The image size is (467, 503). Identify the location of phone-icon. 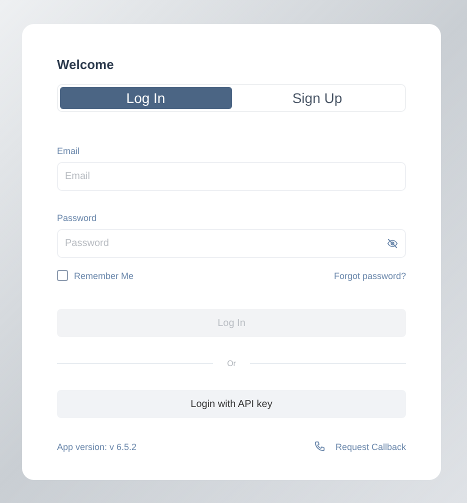
(320, 446).